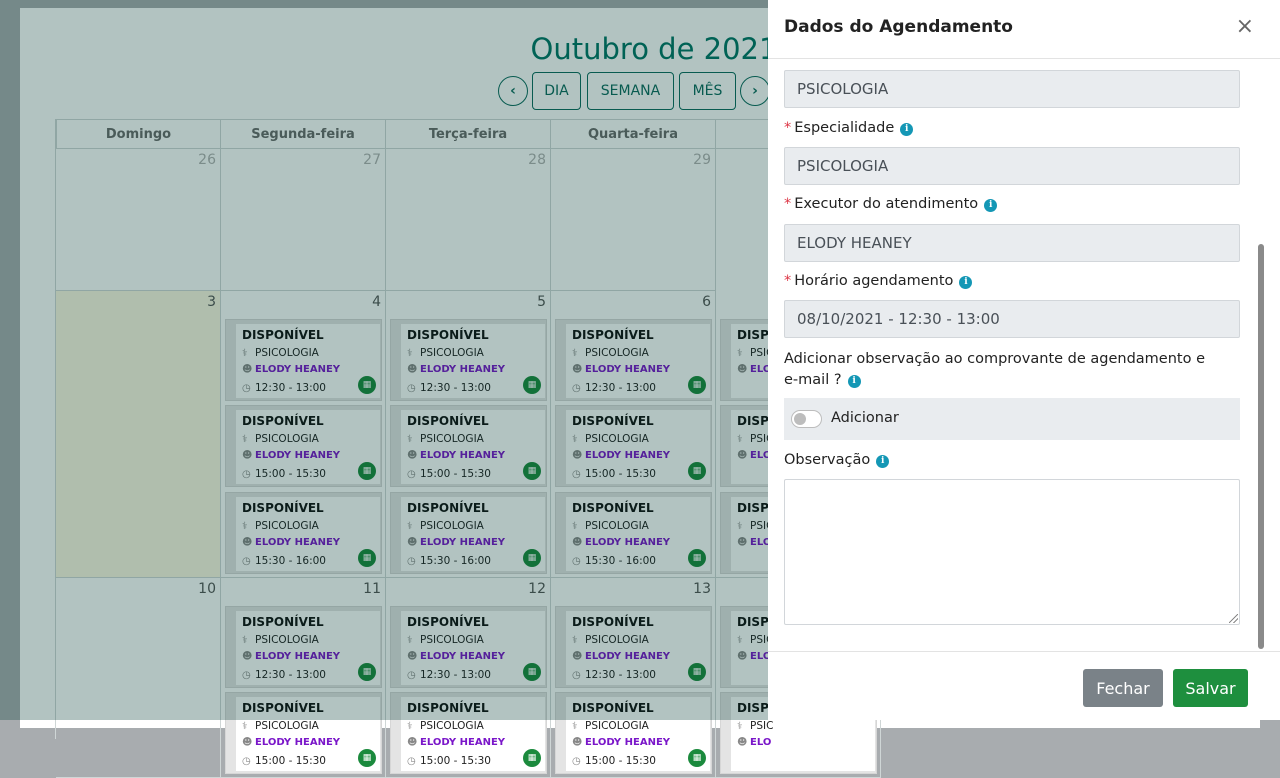  Describe the element at coordinates (754, 742) in the screenshot. I see `slot-professional: ☻ ELO` at that location.